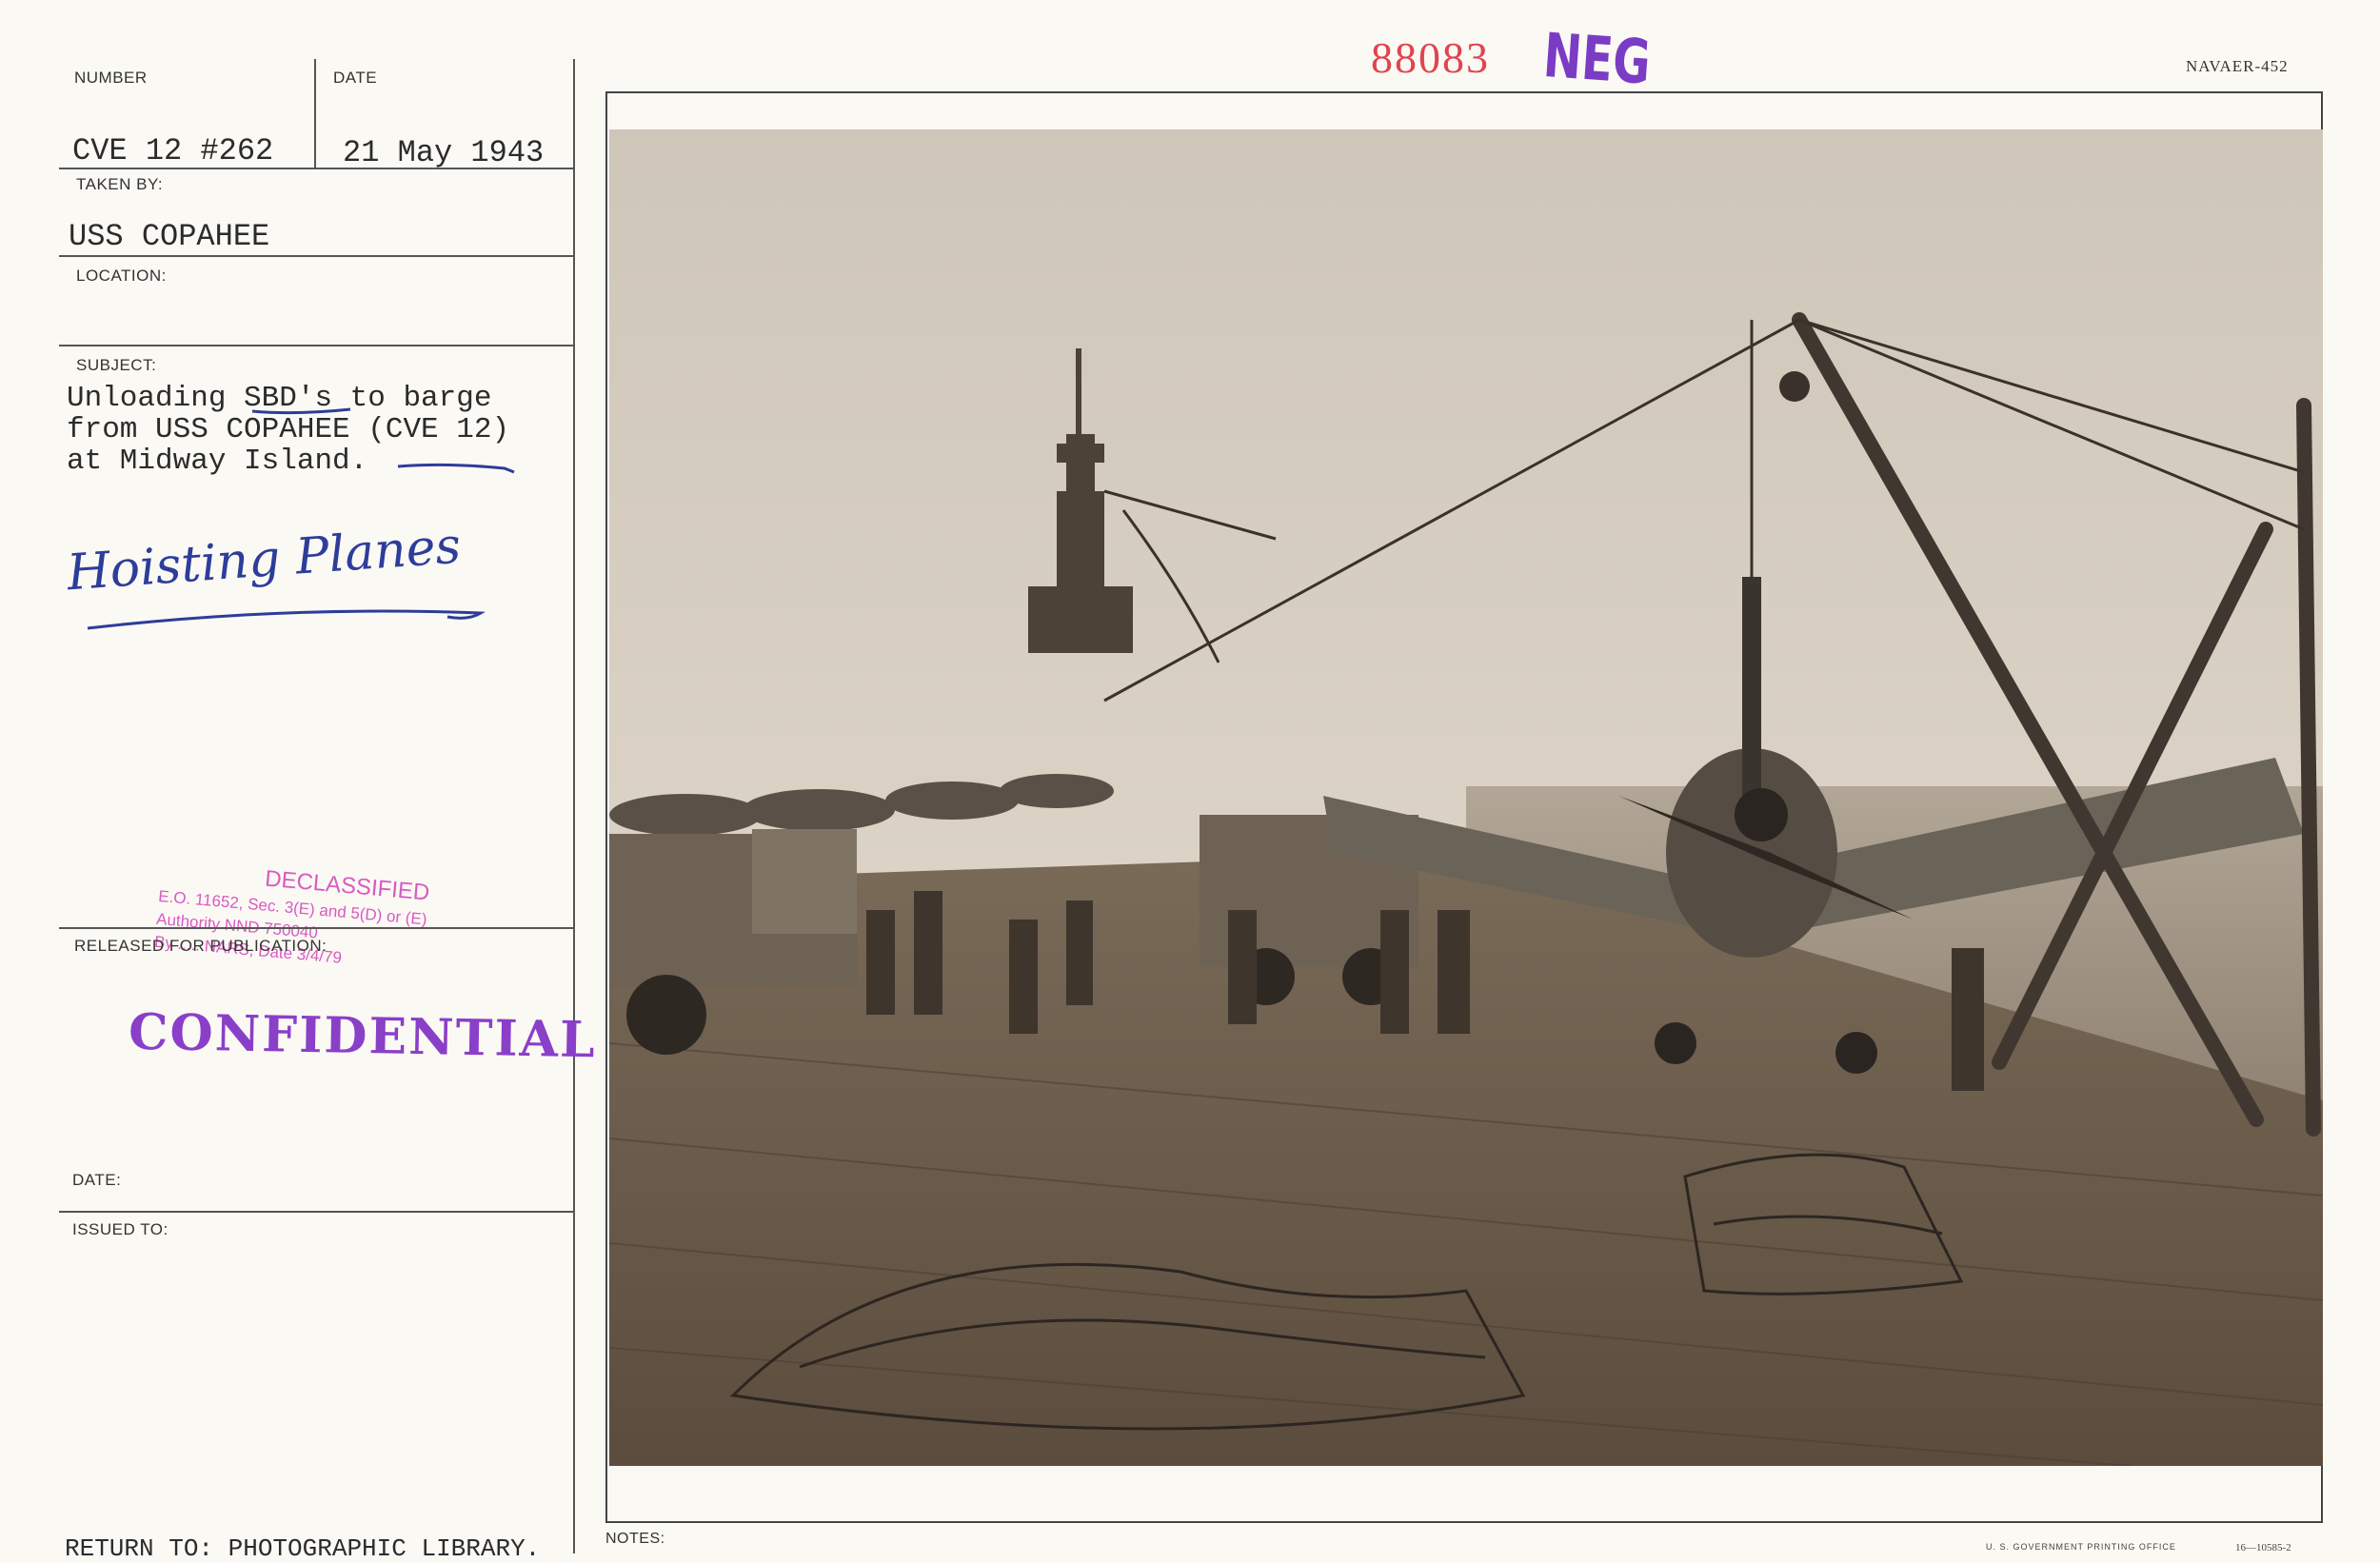 The width and height of the screenshot is (2380, 1563). Describe the element at coordinates (97, 1180) in the screenshot. I see `date2-label: DATE:` at that location.